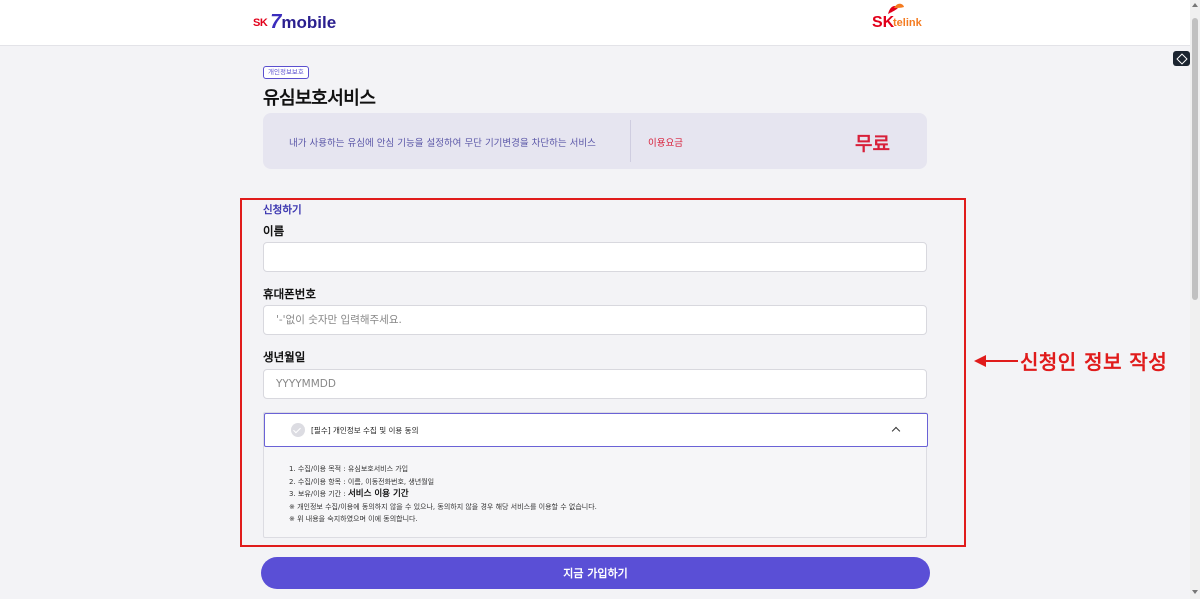 The height and width of the screenshot is (599, 1200). I want to click on logo-telink-text: telink, so click(907, 23).